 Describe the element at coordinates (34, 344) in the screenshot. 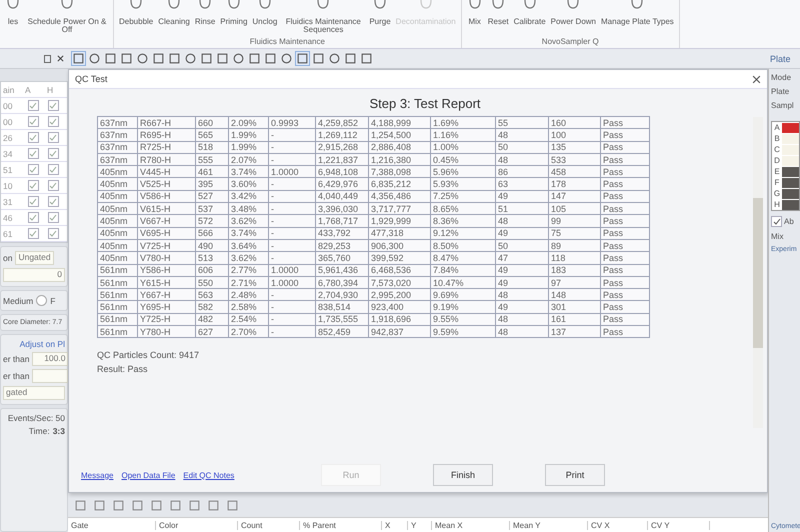

I see `adjust-link: Adjust on Pl` at that location.